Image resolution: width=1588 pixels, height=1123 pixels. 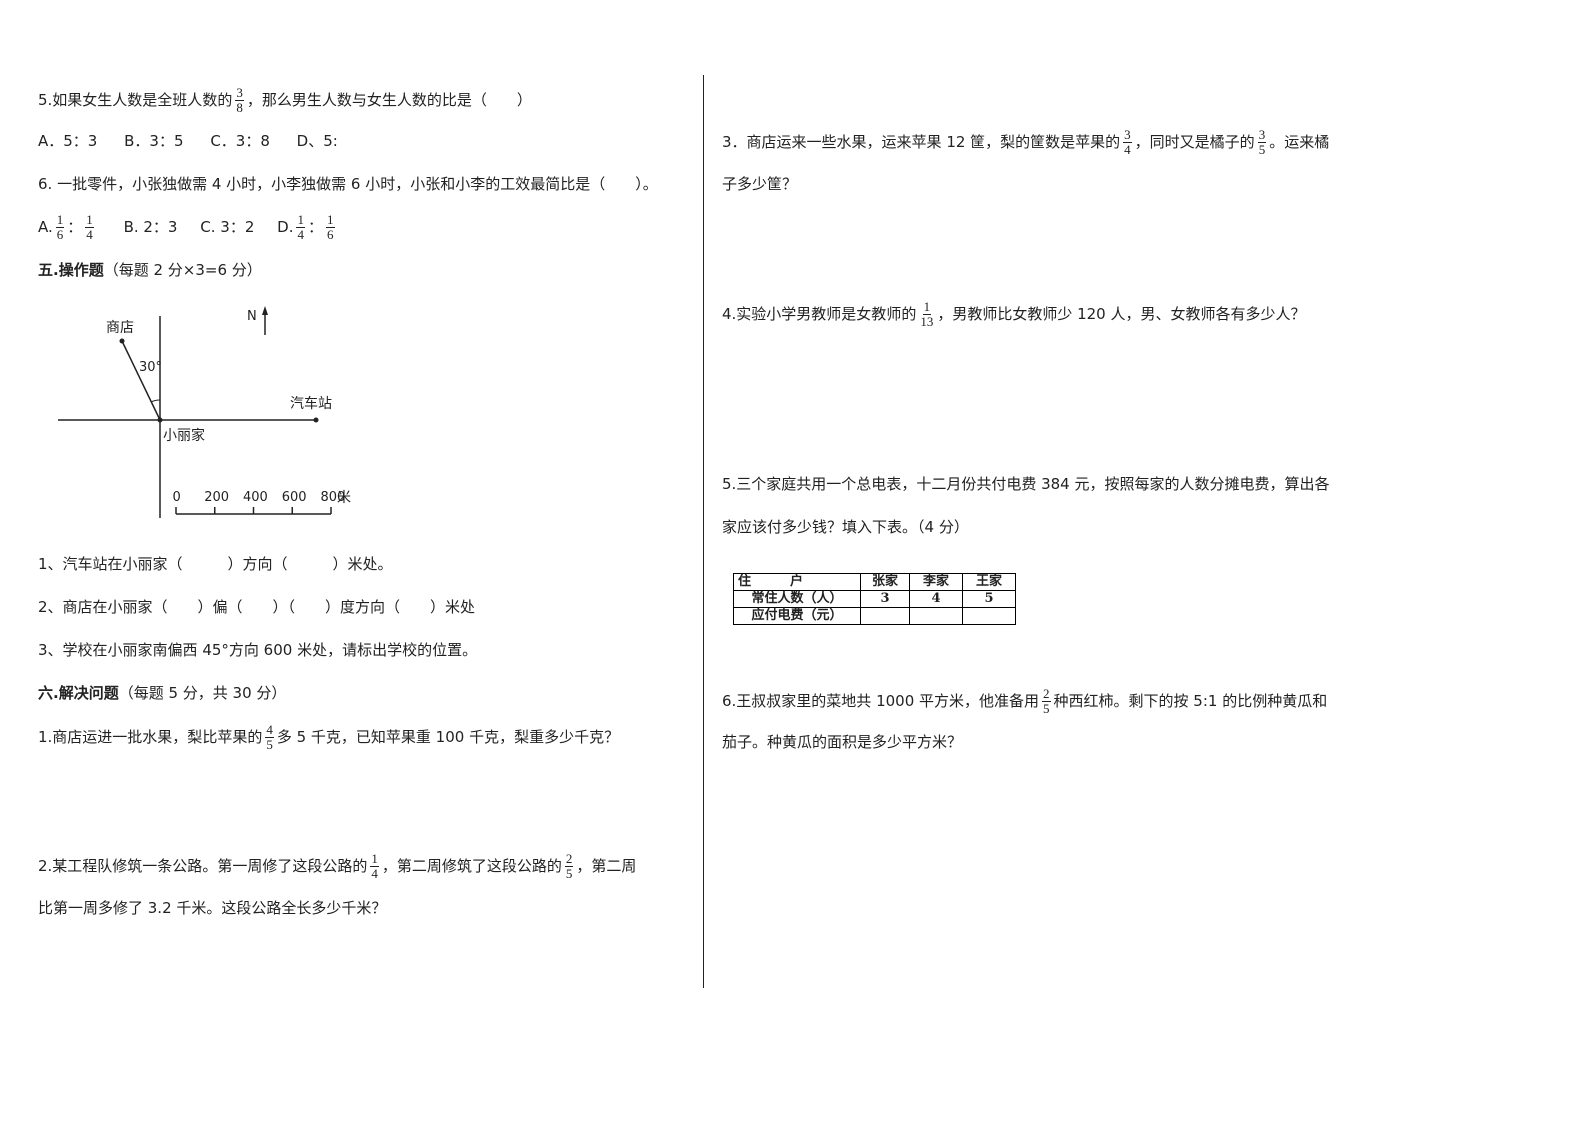 What do you see at coordinates (885, 582) in the screenshot?
I see `table-header-cell: 张家` at bounding box center [885, 582].